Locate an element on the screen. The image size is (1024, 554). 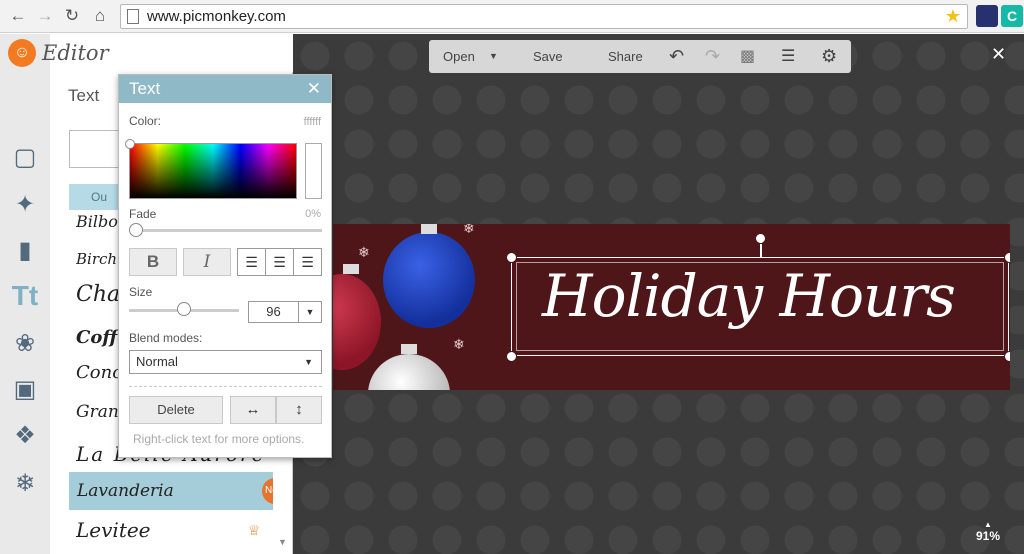
size-stepper: 96 ▼ is located at coordinates (285, 312).